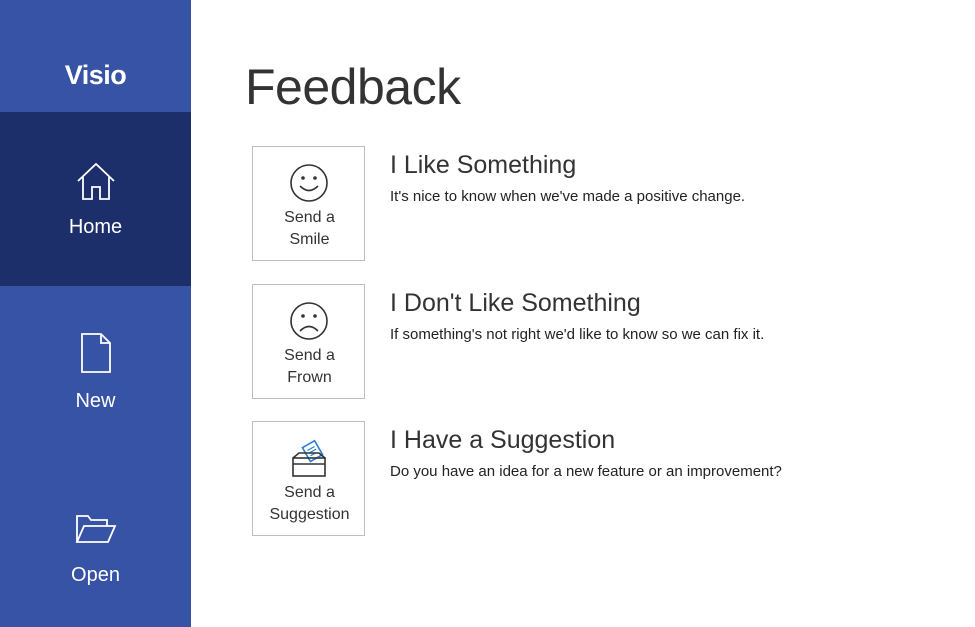 This screenshot has height=627, width=975. What do you see at coordinates (308, 203) in the screenshot?
I see `send-smile-button: Send a Smile` at bounding box center [308, 203].